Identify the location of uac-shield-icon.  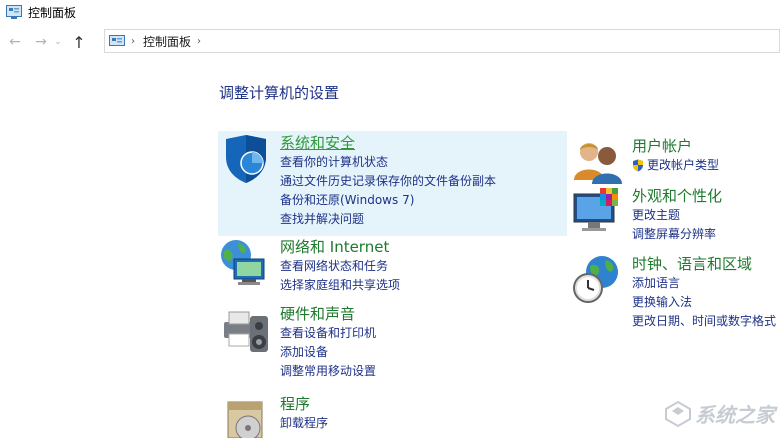
(638, 165).